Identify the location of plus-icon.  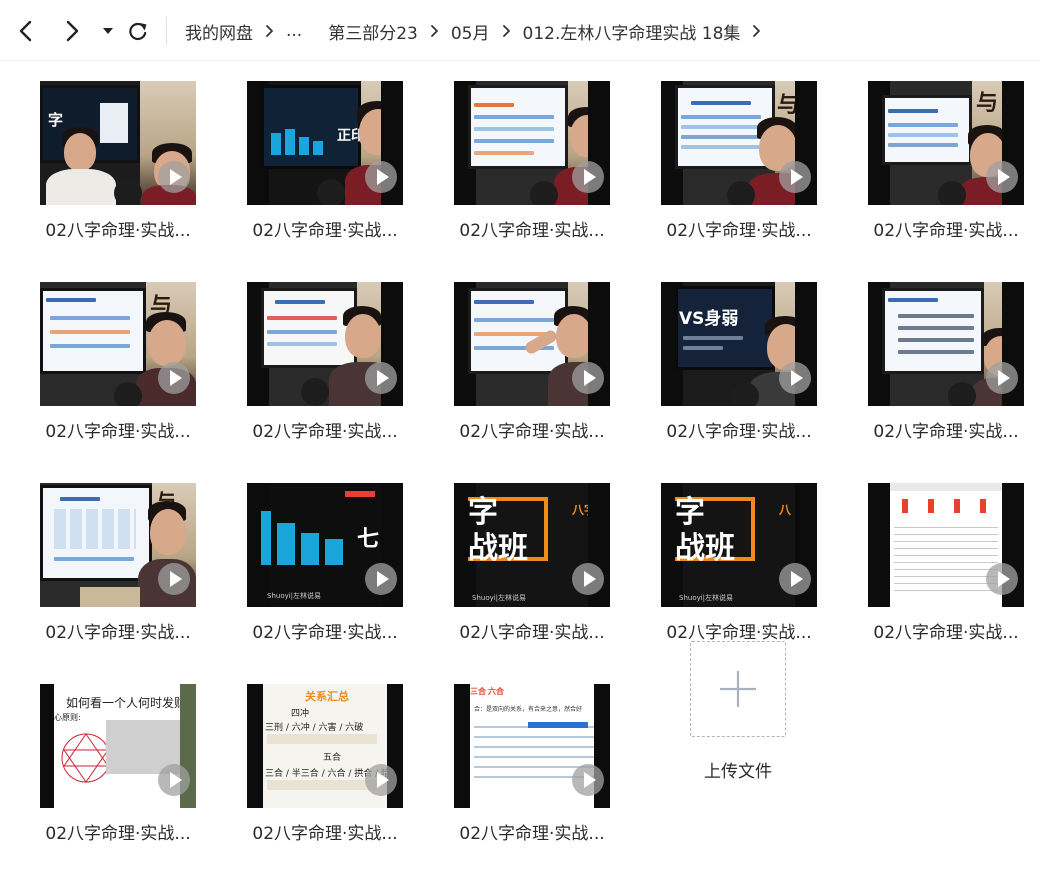
(738, 689).